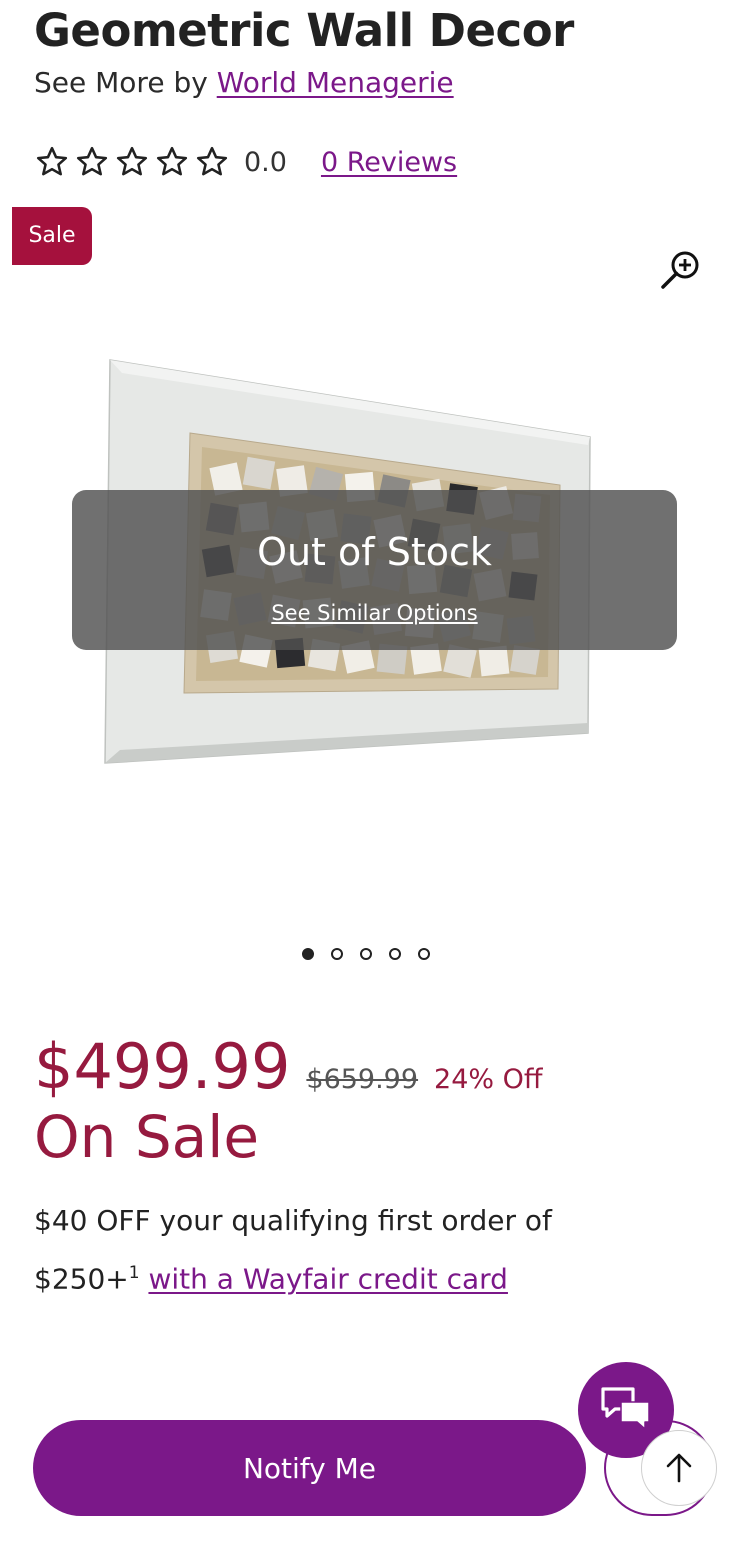 The width and height of the screenshot is (750, 1542). What do you see at coordinates (265, 162) in the screenshot?
I see `rating-value: 0.0` at bounding box center [265, 162].